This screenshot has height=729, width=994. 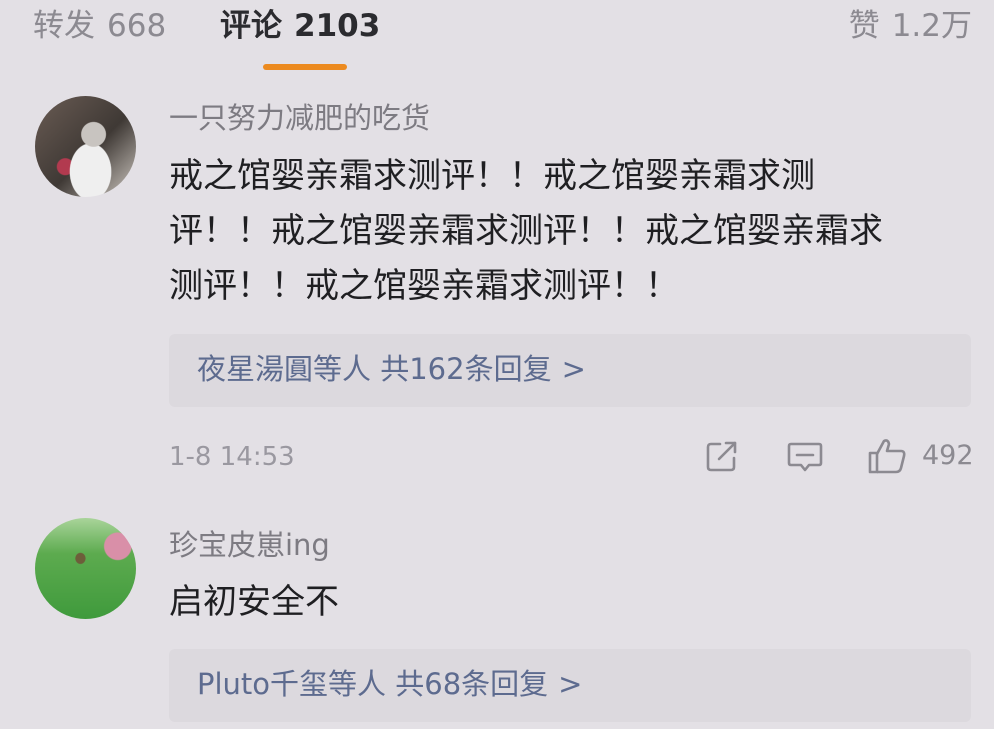 I want to click on replies-summary-text: Pluto千玺等人 共68条回复, so click(x=373, y=684).